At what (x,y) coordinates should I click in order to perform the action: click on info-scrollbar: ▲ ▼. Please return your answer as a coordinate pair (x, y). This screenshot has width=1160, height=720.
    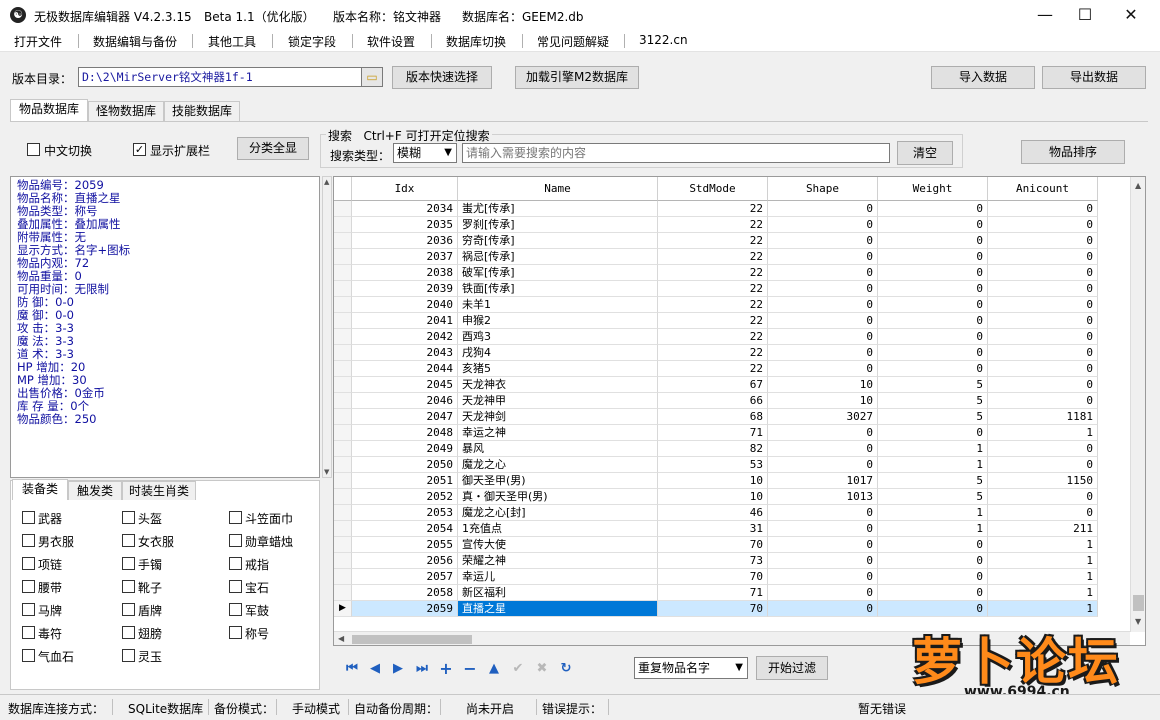
    Looking at the image, I should click on (327, 327).